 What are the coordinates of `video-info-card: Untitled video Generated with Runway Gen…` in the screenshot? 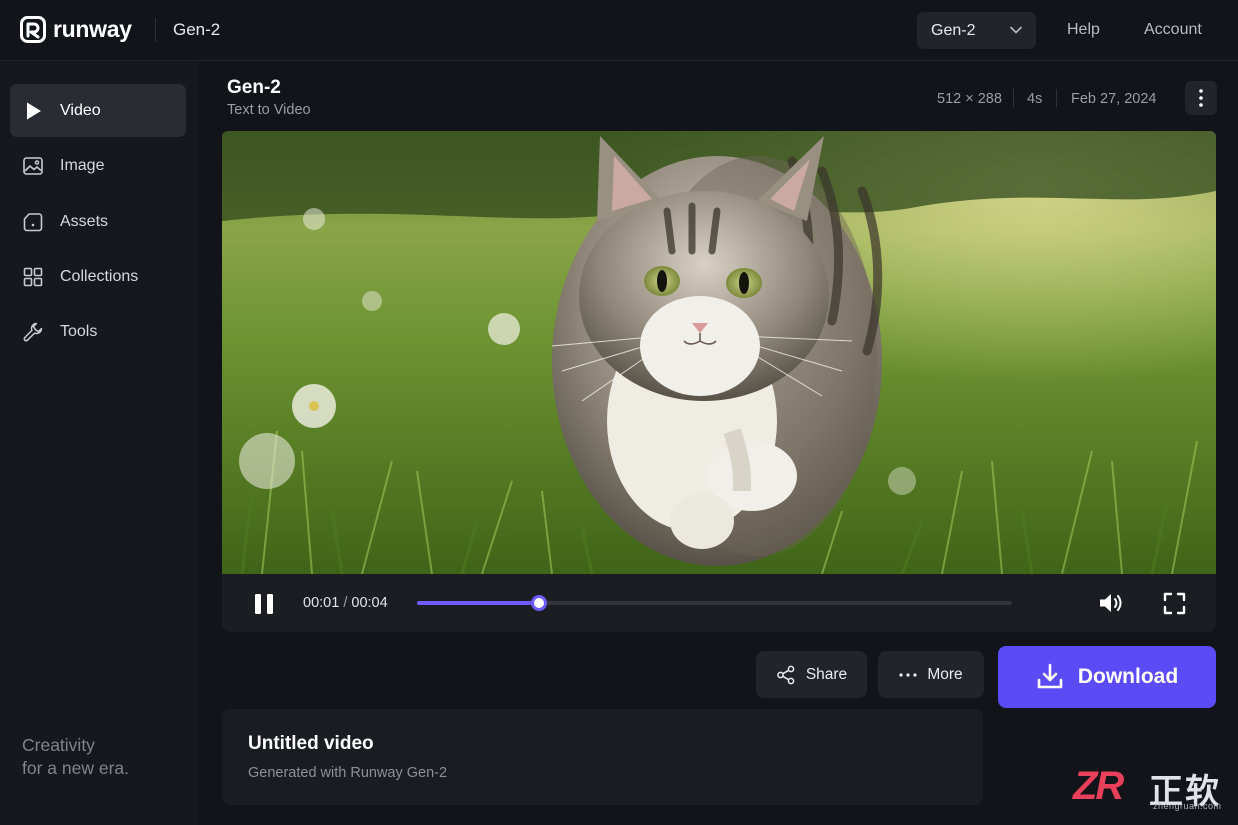 It's located at (602, 757).